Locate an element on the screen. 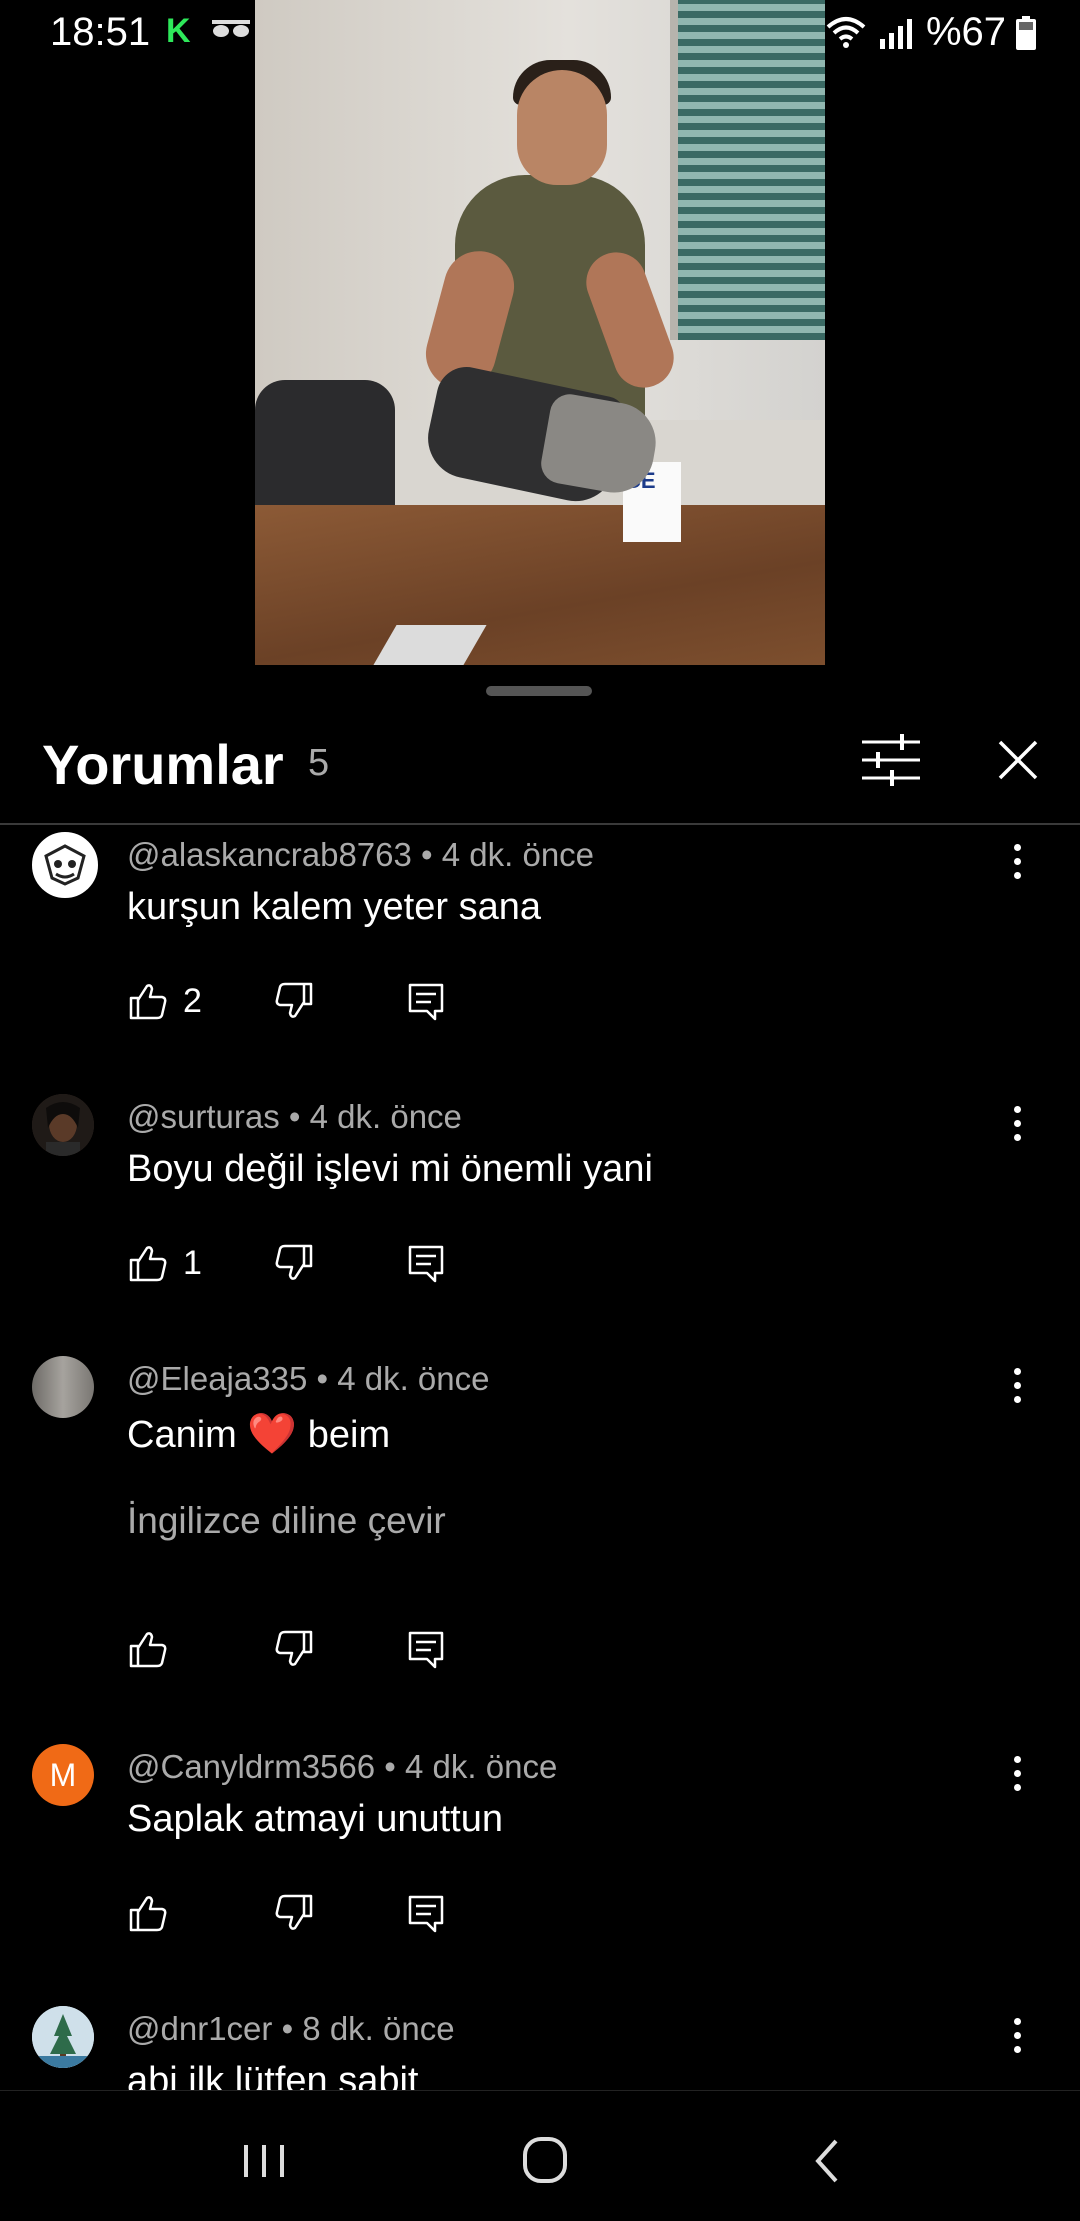 Image resolution: width=1080 pixels, height=2221 pixels. signal-icon is located at coordinates (895, 33).